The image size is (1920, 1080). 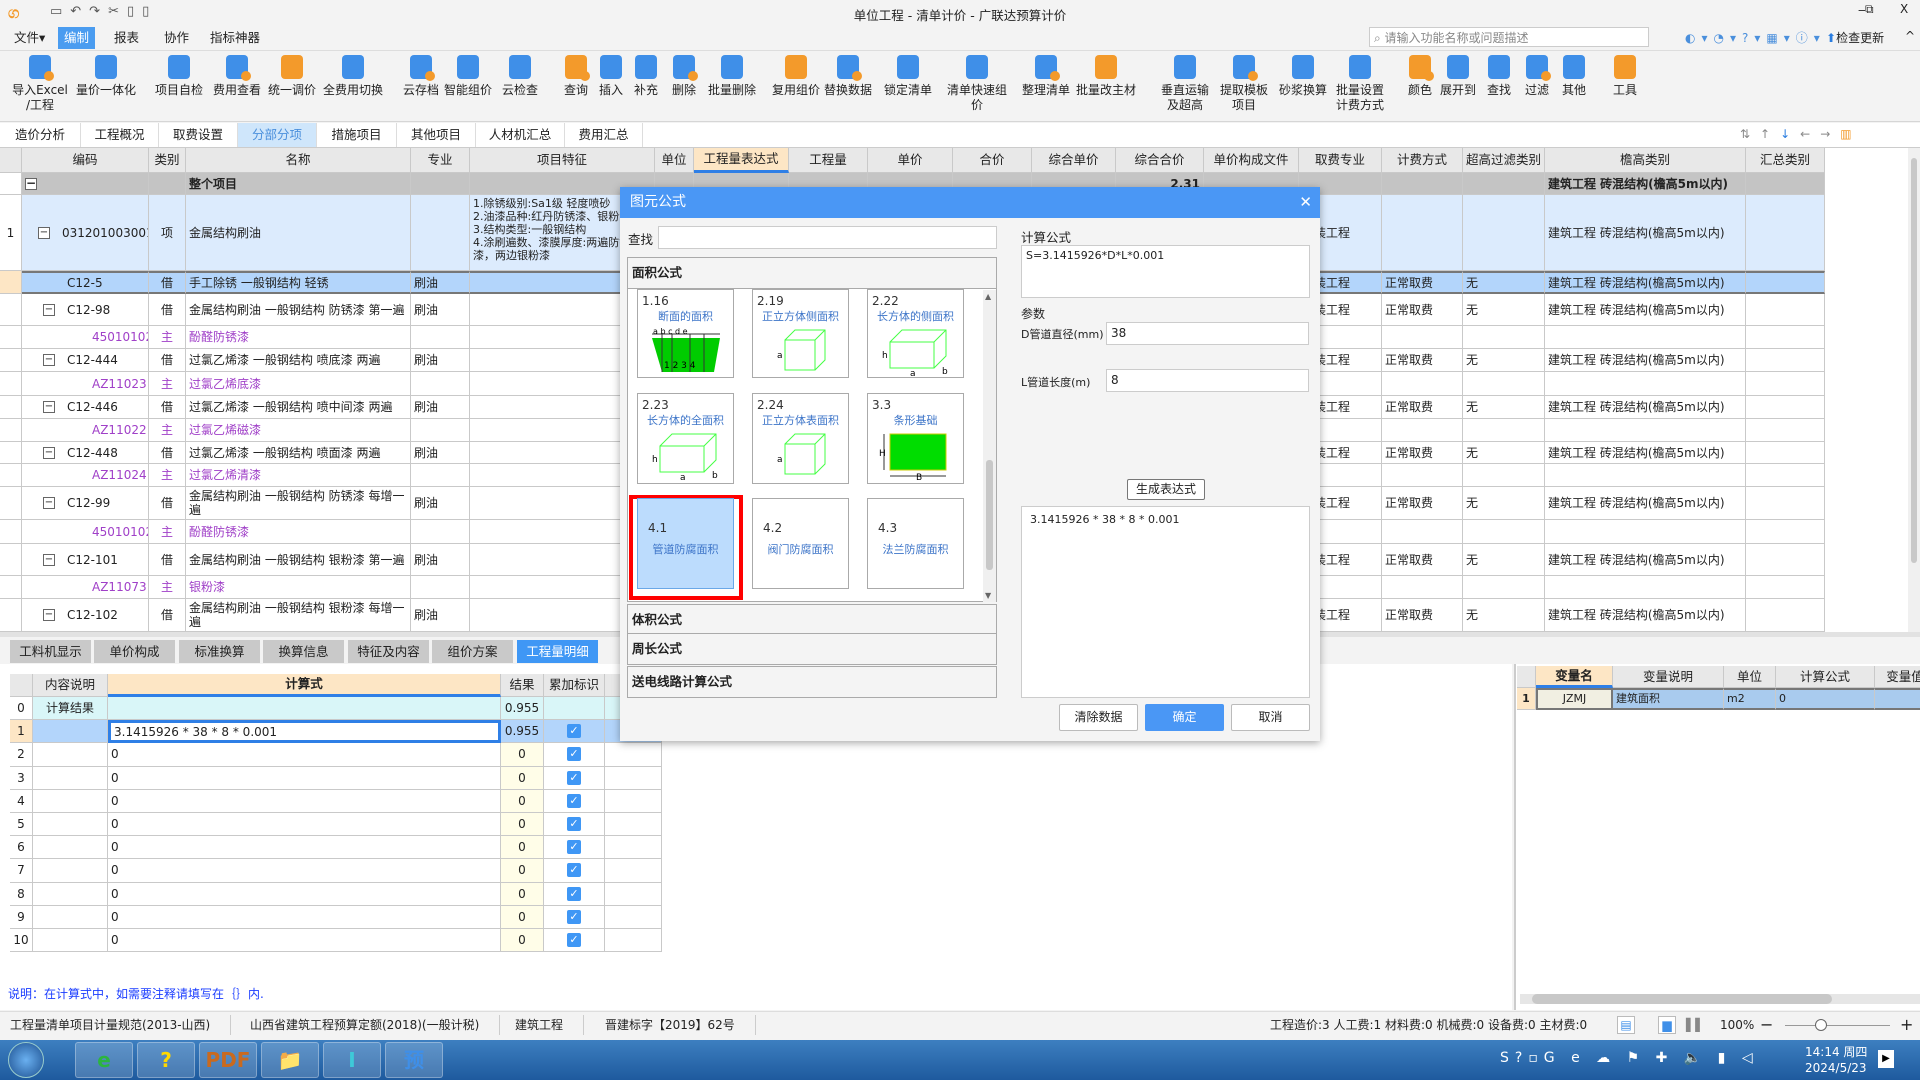 I want to click on ribbon-button-4: 统一调价, so click(x=292, y=76).